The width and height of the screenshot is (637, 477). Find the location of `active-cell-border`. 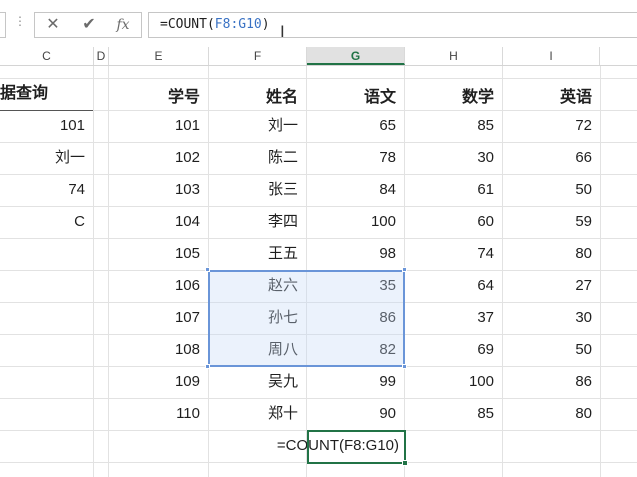

active-cell-border is located at coordinates (356, 447).